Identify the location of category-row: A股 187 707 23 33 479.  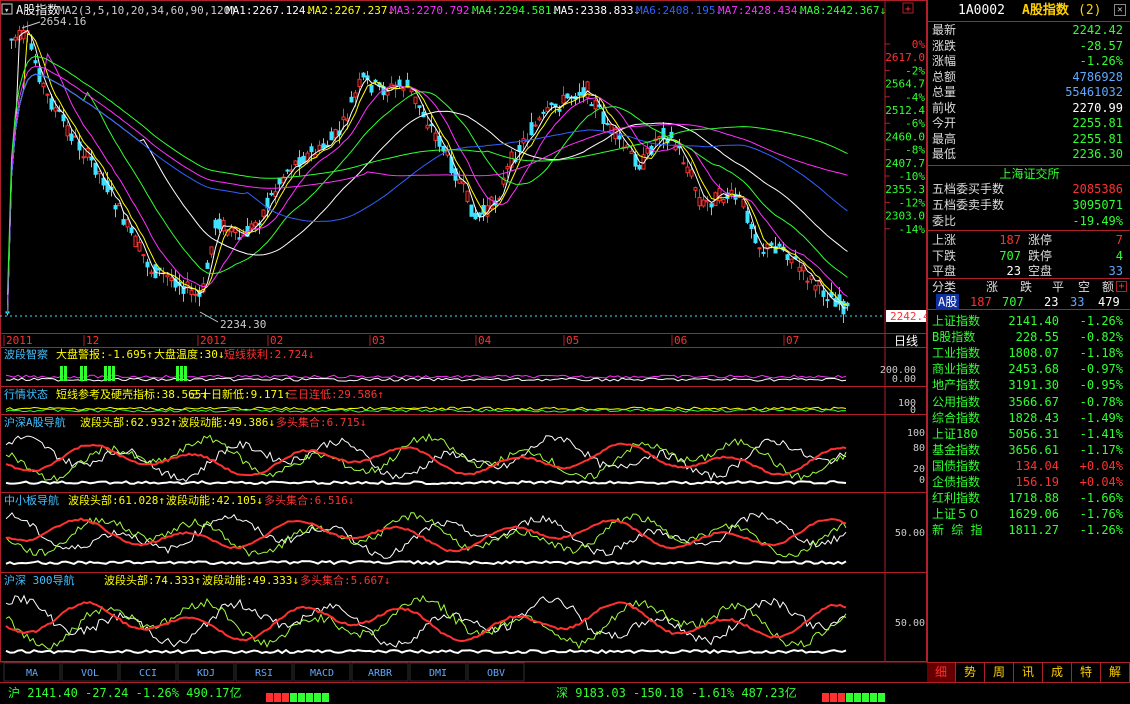
(1029, 302).